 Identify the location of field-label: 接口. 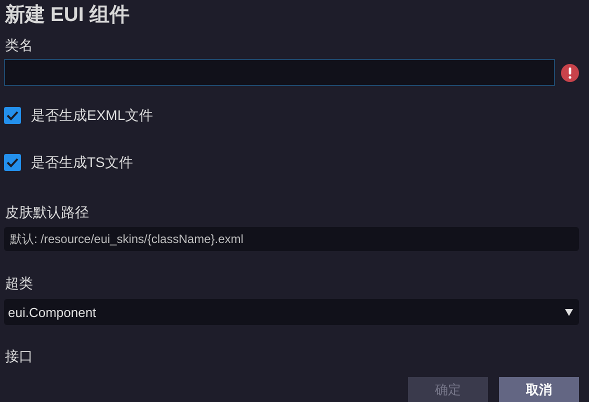
(19, 356).